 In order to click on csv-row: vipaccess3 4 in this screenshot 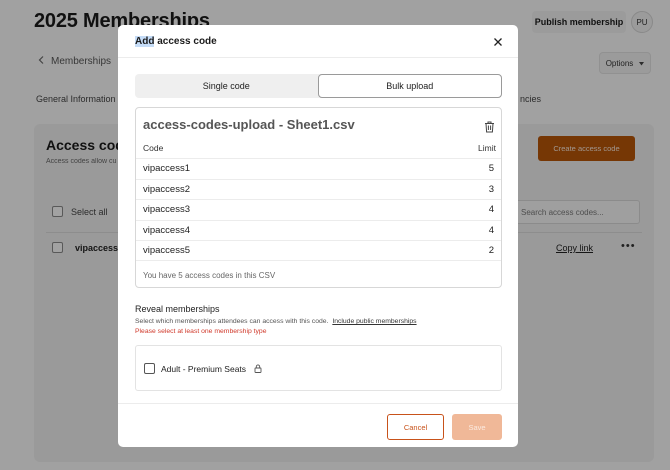, I will do `click(318, 209)`.